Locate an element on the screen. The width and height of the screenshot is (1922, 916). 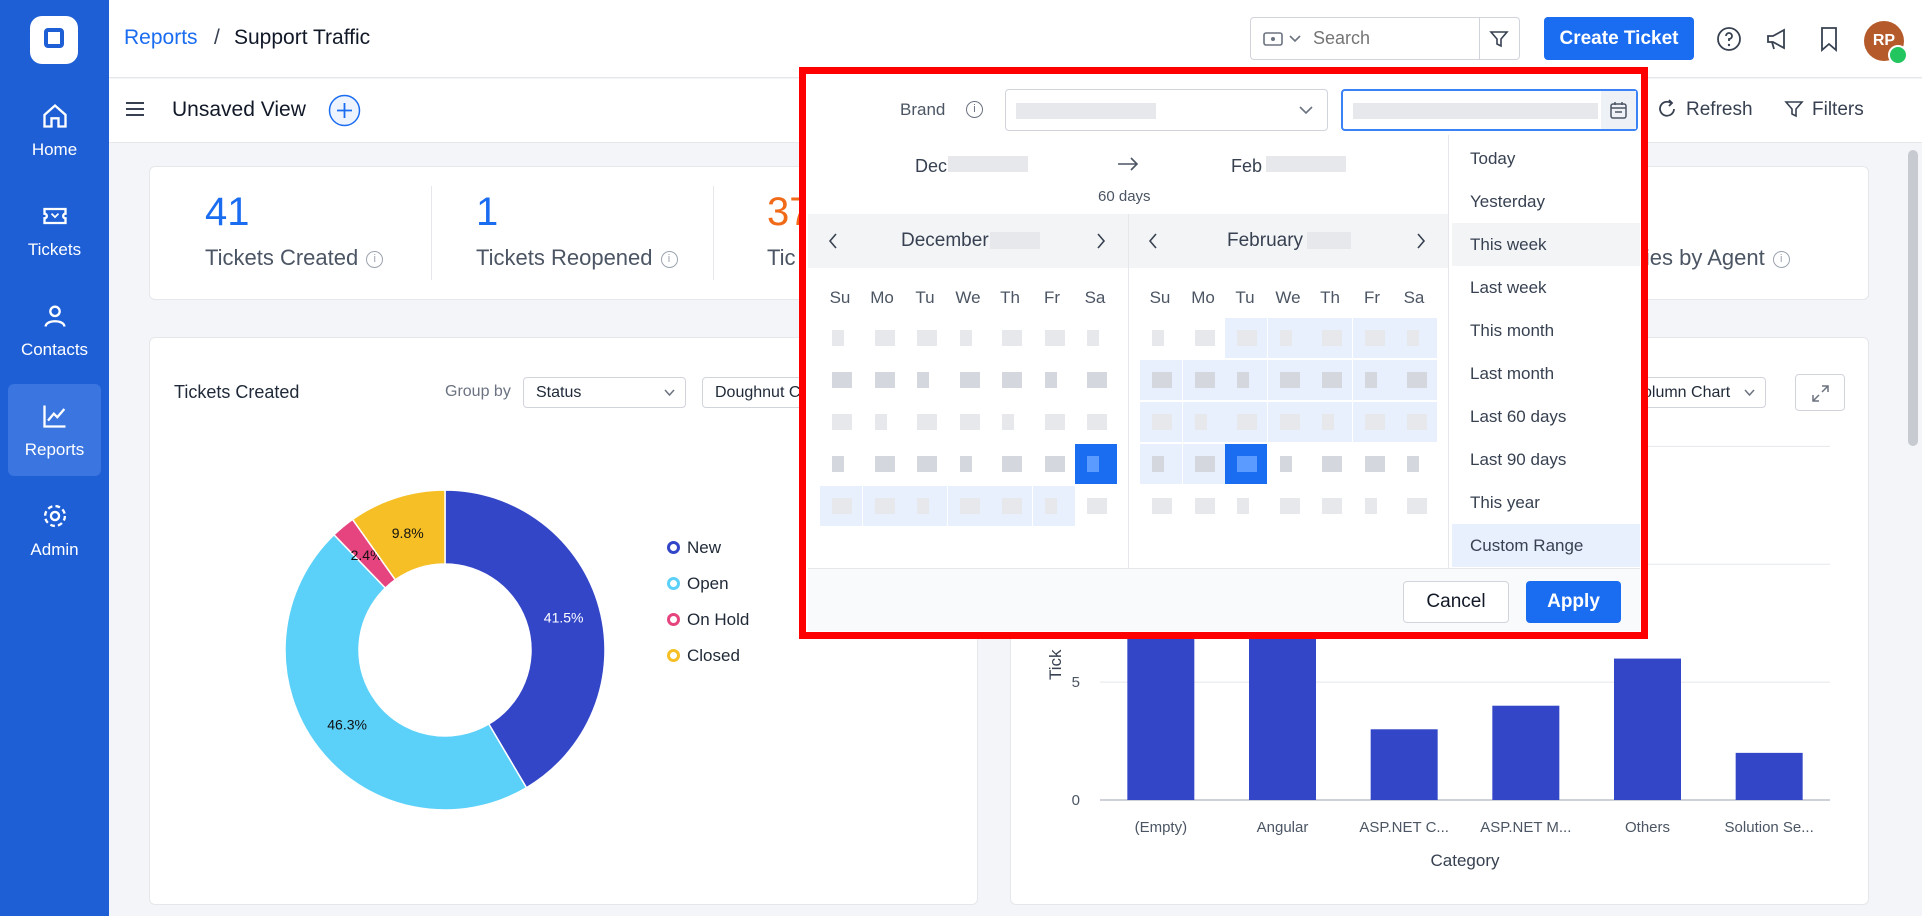
preset-item: Last month is located at coordinates (1546, 373).